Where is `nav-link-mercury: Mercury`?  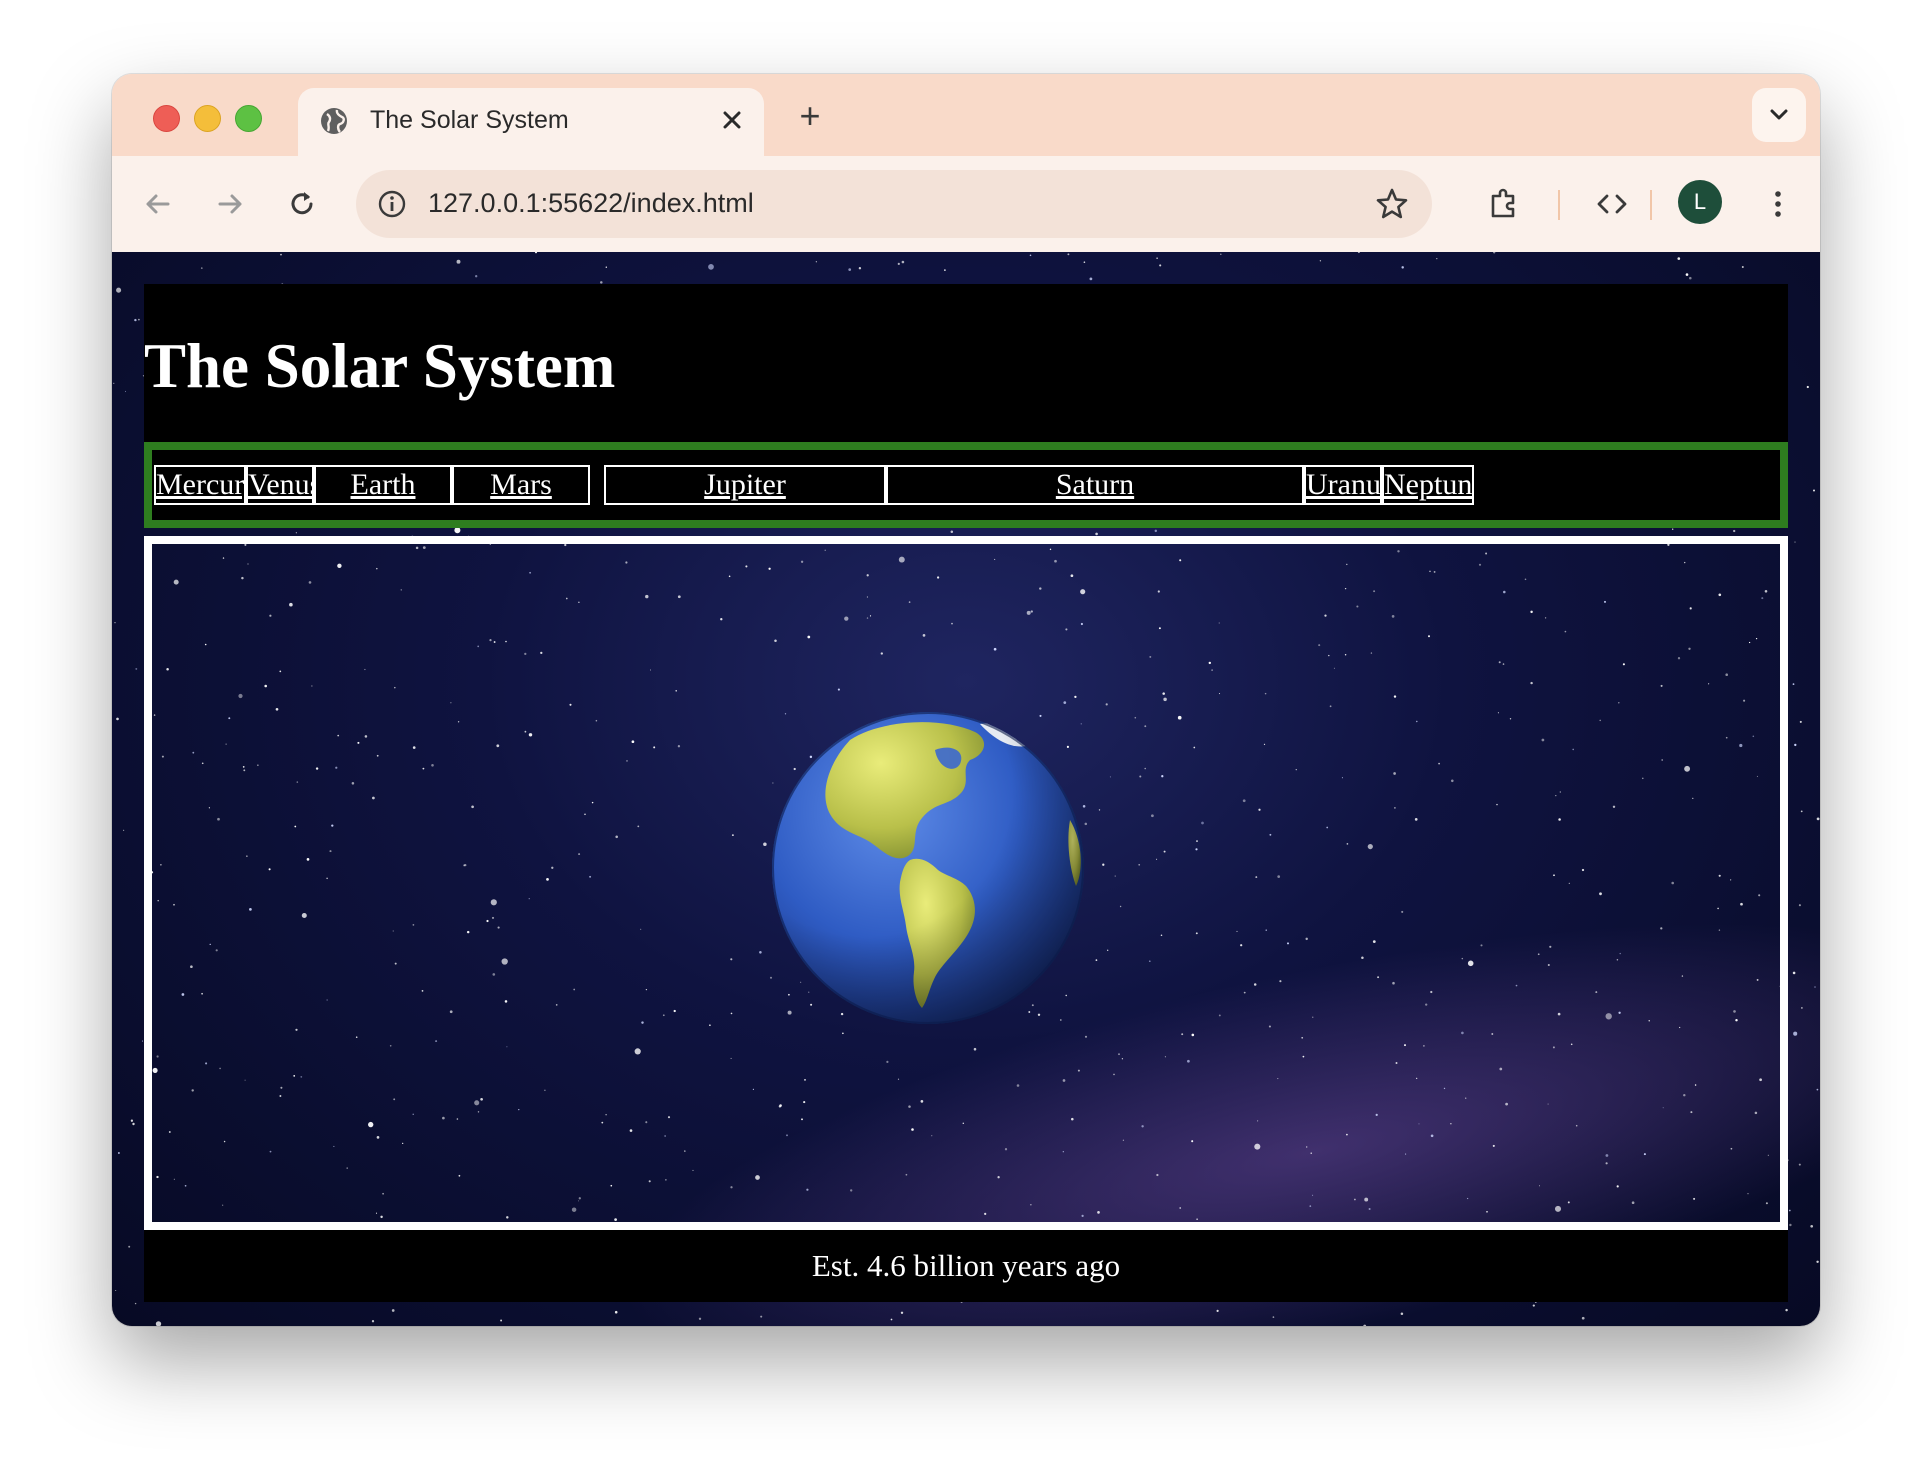 nav-link-mercury: Mercury is located at coordinates (200, 485).